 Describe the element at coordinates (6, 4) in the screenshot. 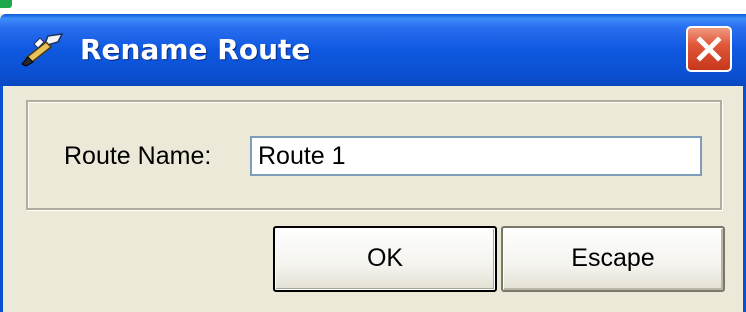

I see `background-decoration` at that location.